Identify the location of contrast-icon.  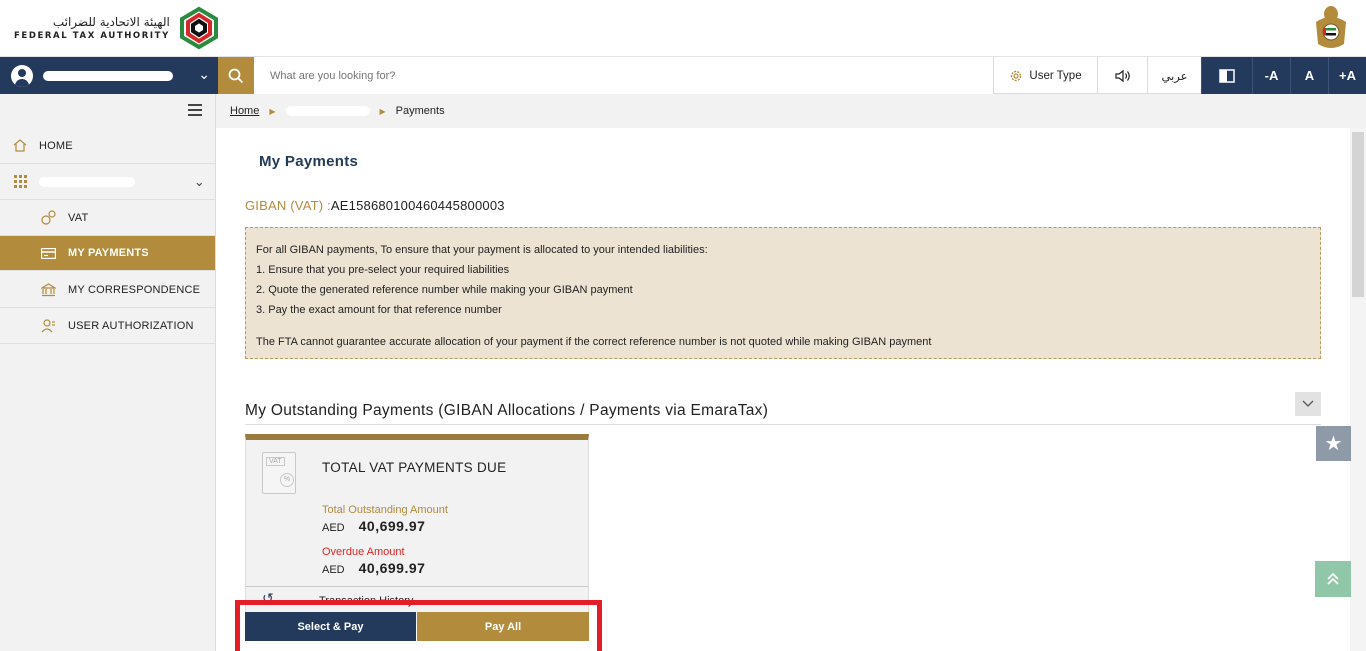
(1227, 75).